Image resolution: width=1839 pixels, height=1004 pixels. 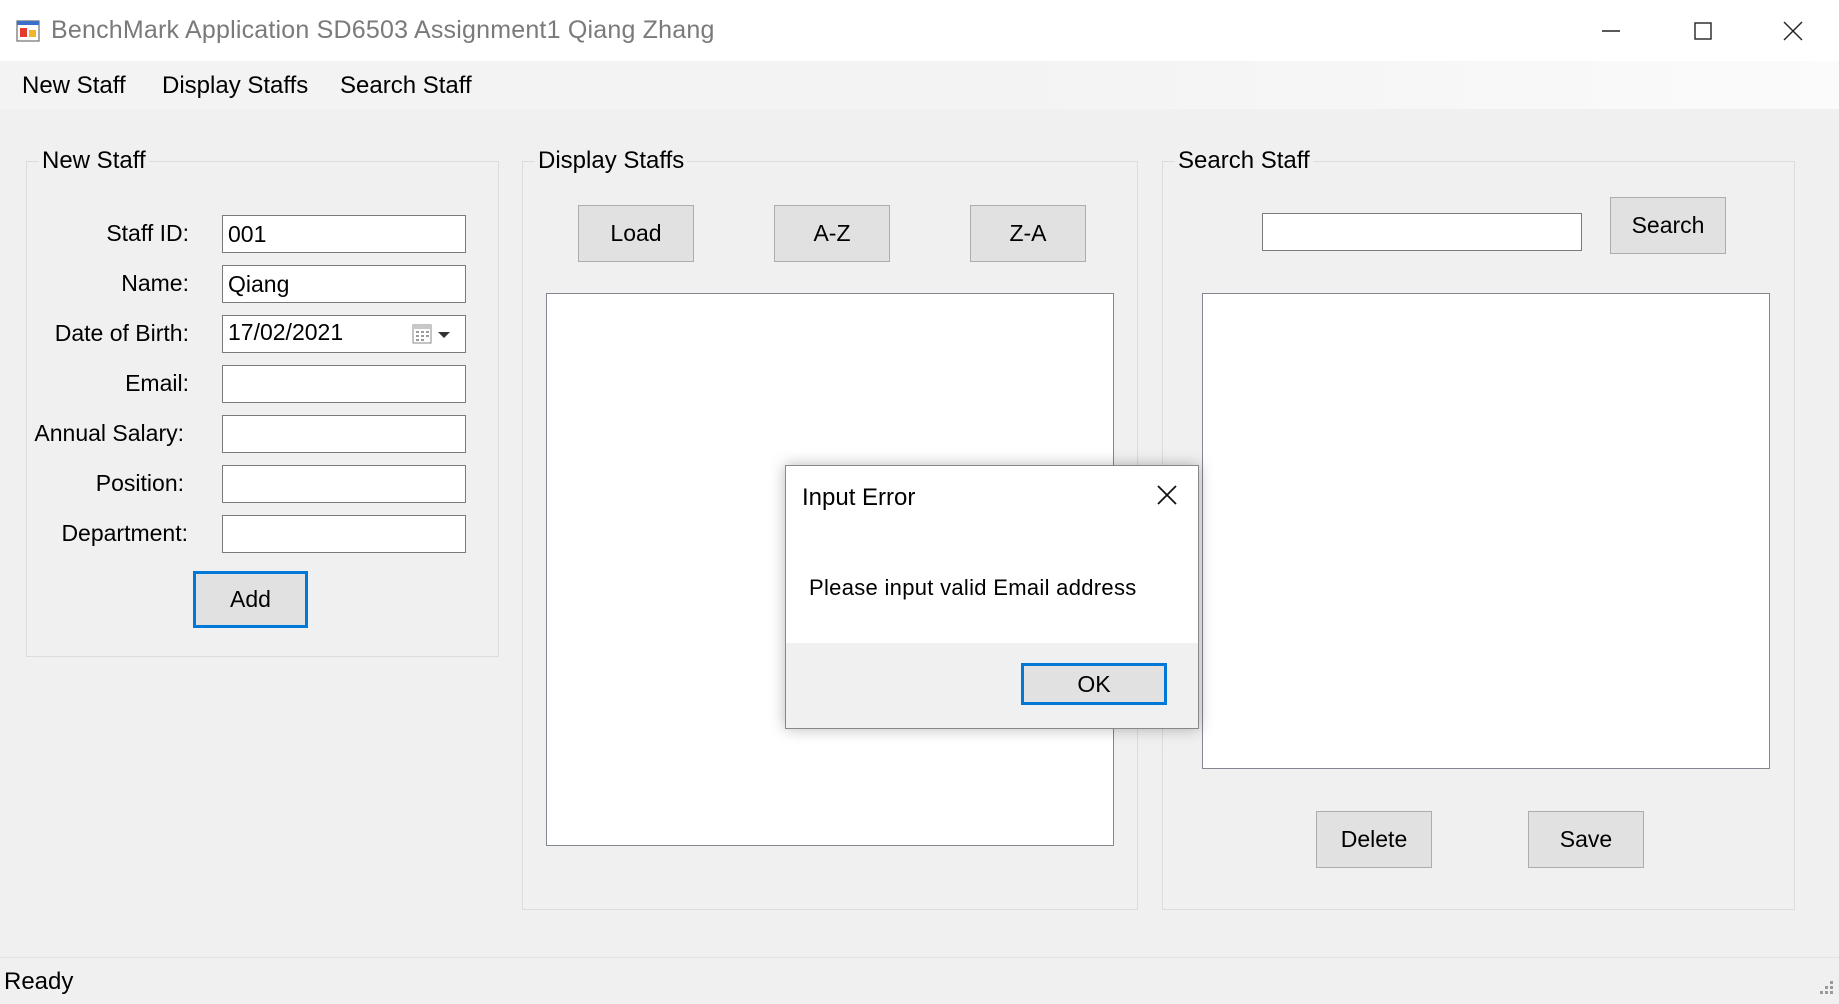 I want to click on menu-item-search-staff: Search Staff, so click(x=406, y=86).